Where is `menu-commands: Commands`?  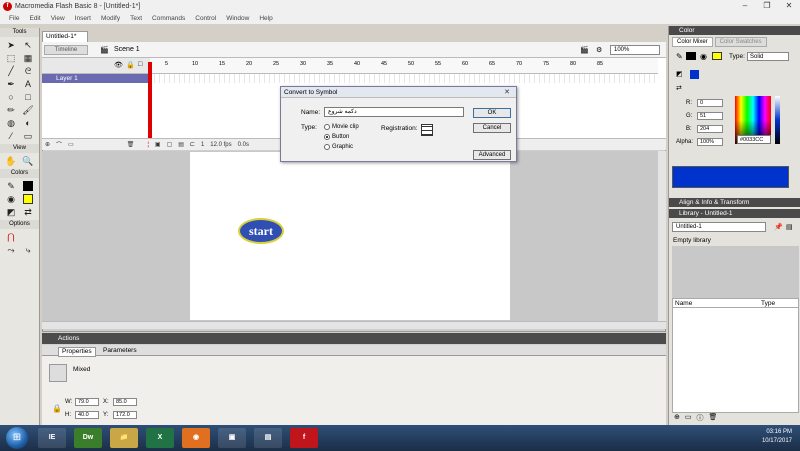
menu-commands: Commands is located at coordinates (168, 18).